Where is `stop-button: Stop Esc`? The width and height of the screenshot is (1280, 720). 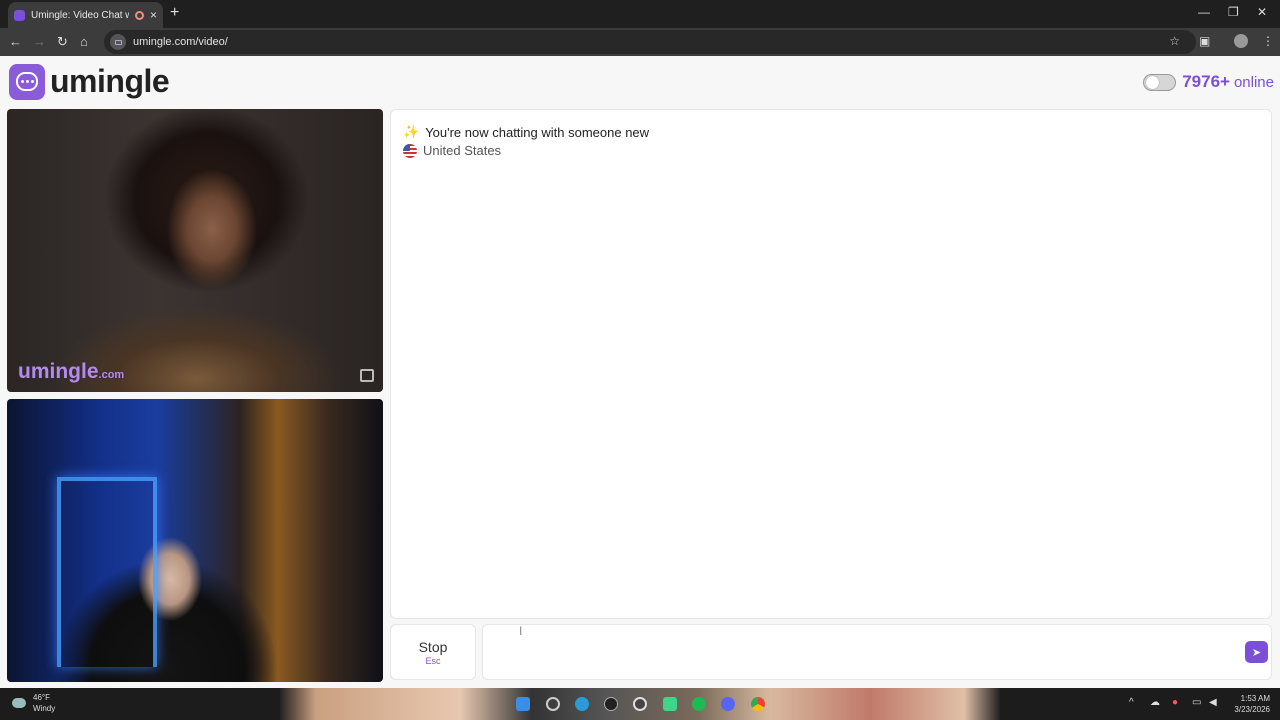 stop-button: Stop Esc is located at coordinates (433, 652).